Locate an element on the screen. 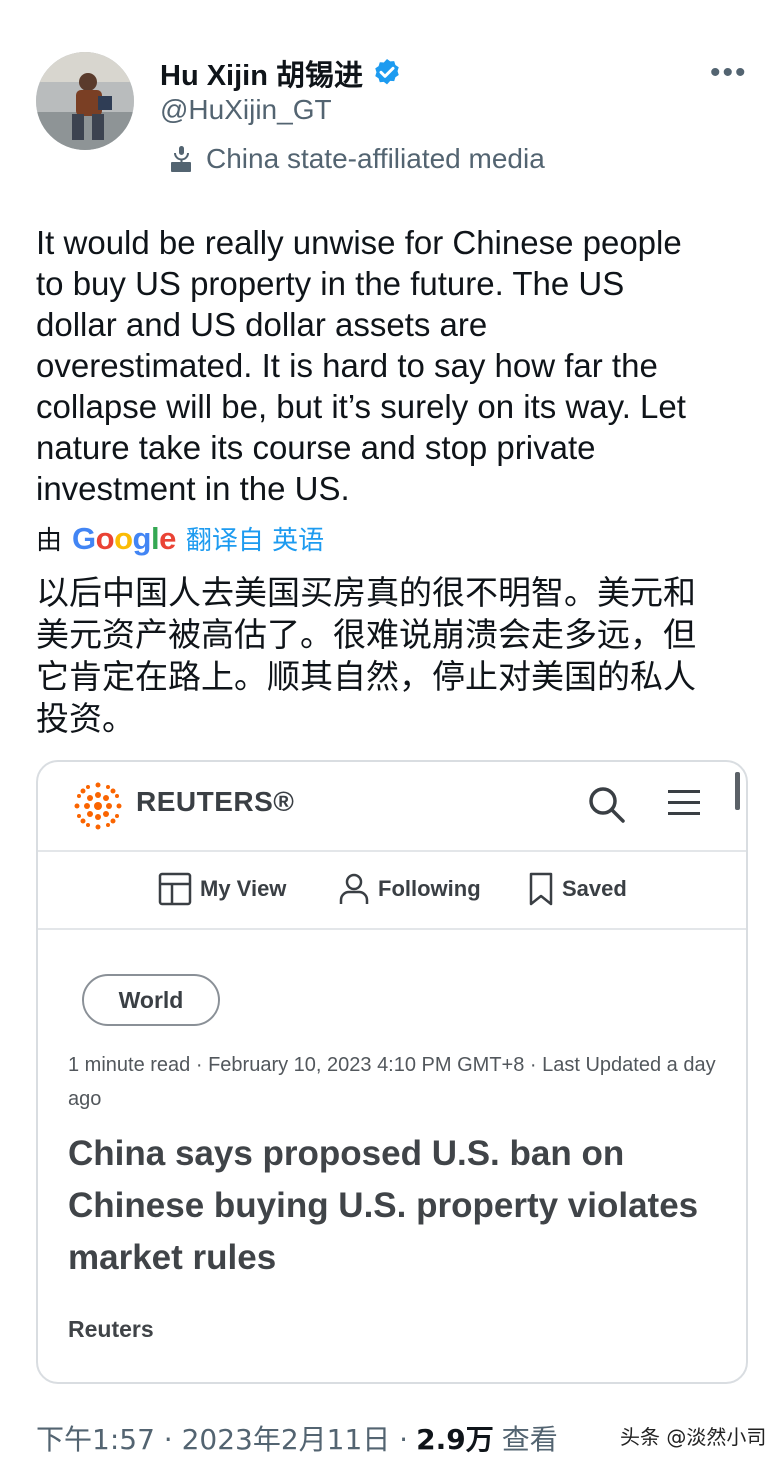 The image size is (781, 1461). affiliation-text: China state-affiliated media is located at coordinates (375, 158).